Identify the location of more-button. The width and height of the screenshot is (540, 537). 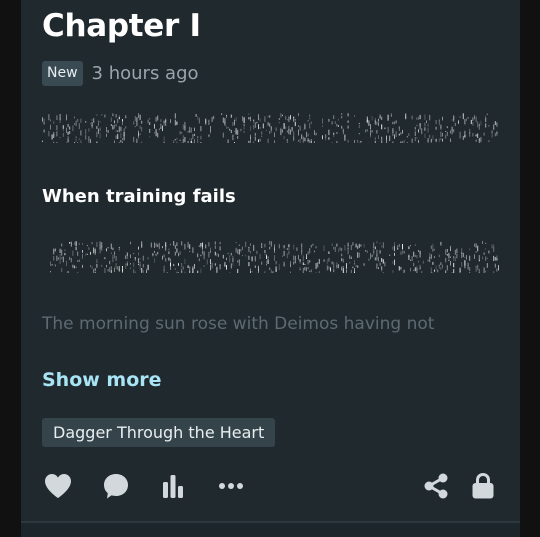
(231, 486).